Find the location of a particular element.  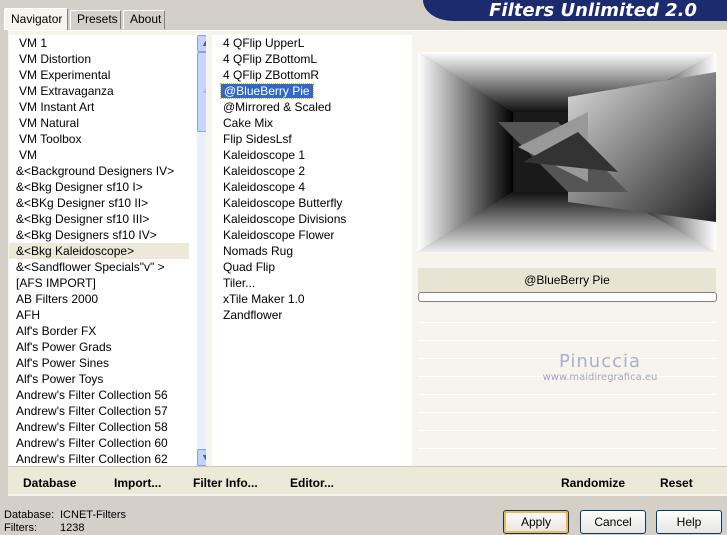

apply-button: Apply is located at coordinates (536, 522).